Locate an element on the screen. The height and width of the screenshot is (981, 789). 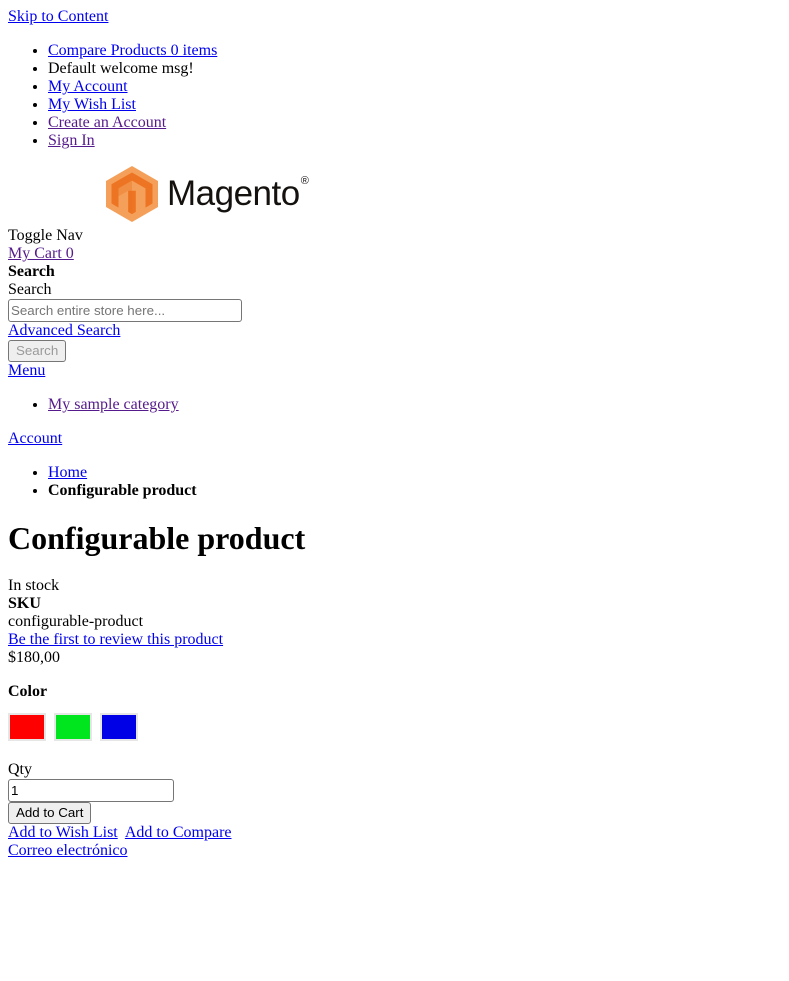
compare-products-link: Compare Products 0 items is located at coordinates (132, 50).